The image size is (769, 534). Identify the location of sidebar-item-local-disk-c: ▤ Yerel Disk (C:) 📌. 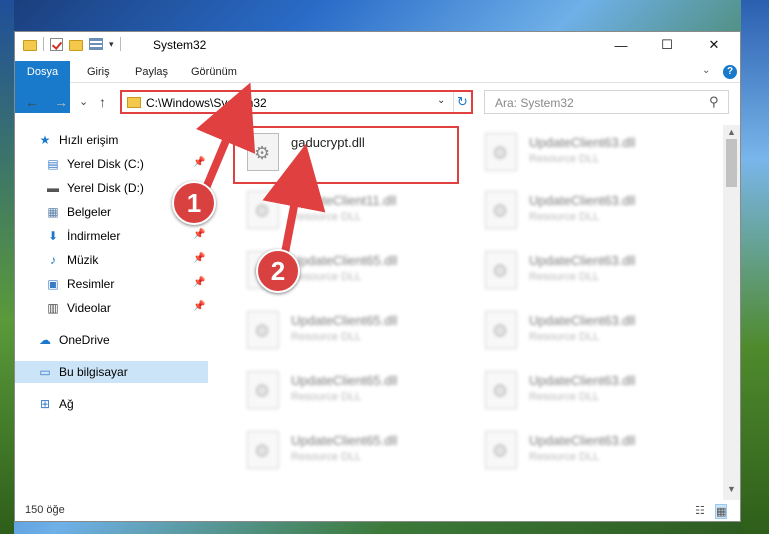
(111, 164).